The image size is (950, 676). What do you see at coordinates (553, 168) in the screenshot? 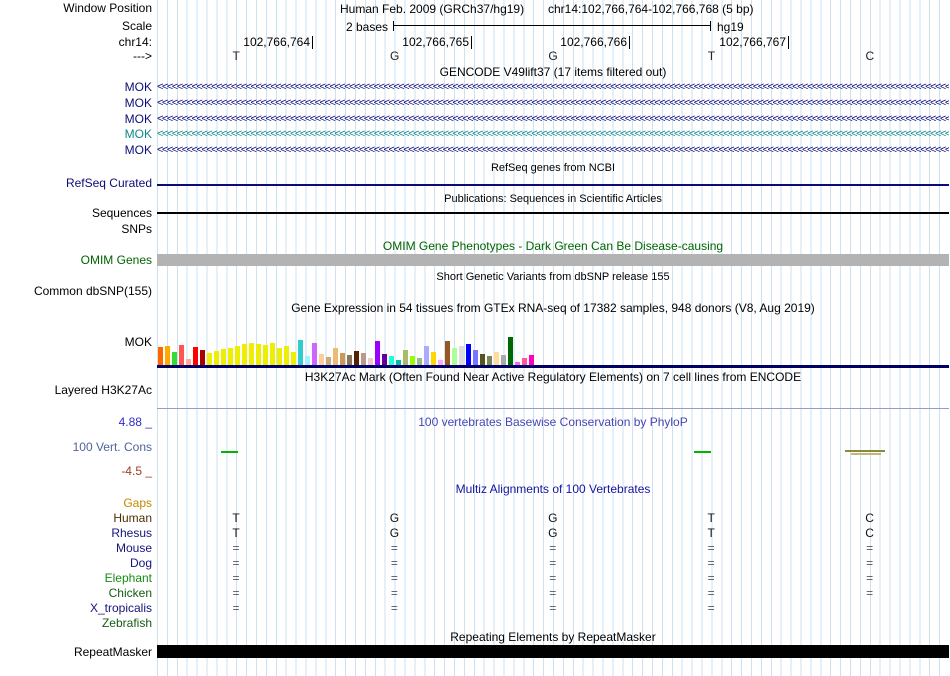
I see `refseq-title: RefSeq genes from NCBI` at bounding box center [553, 168].